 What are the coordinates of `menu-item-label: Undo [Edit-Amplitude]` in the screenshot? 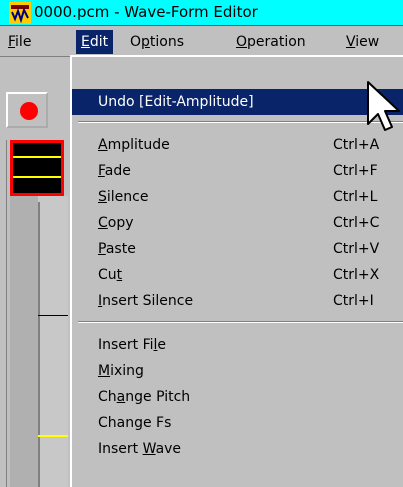 It's located at (176, 102).